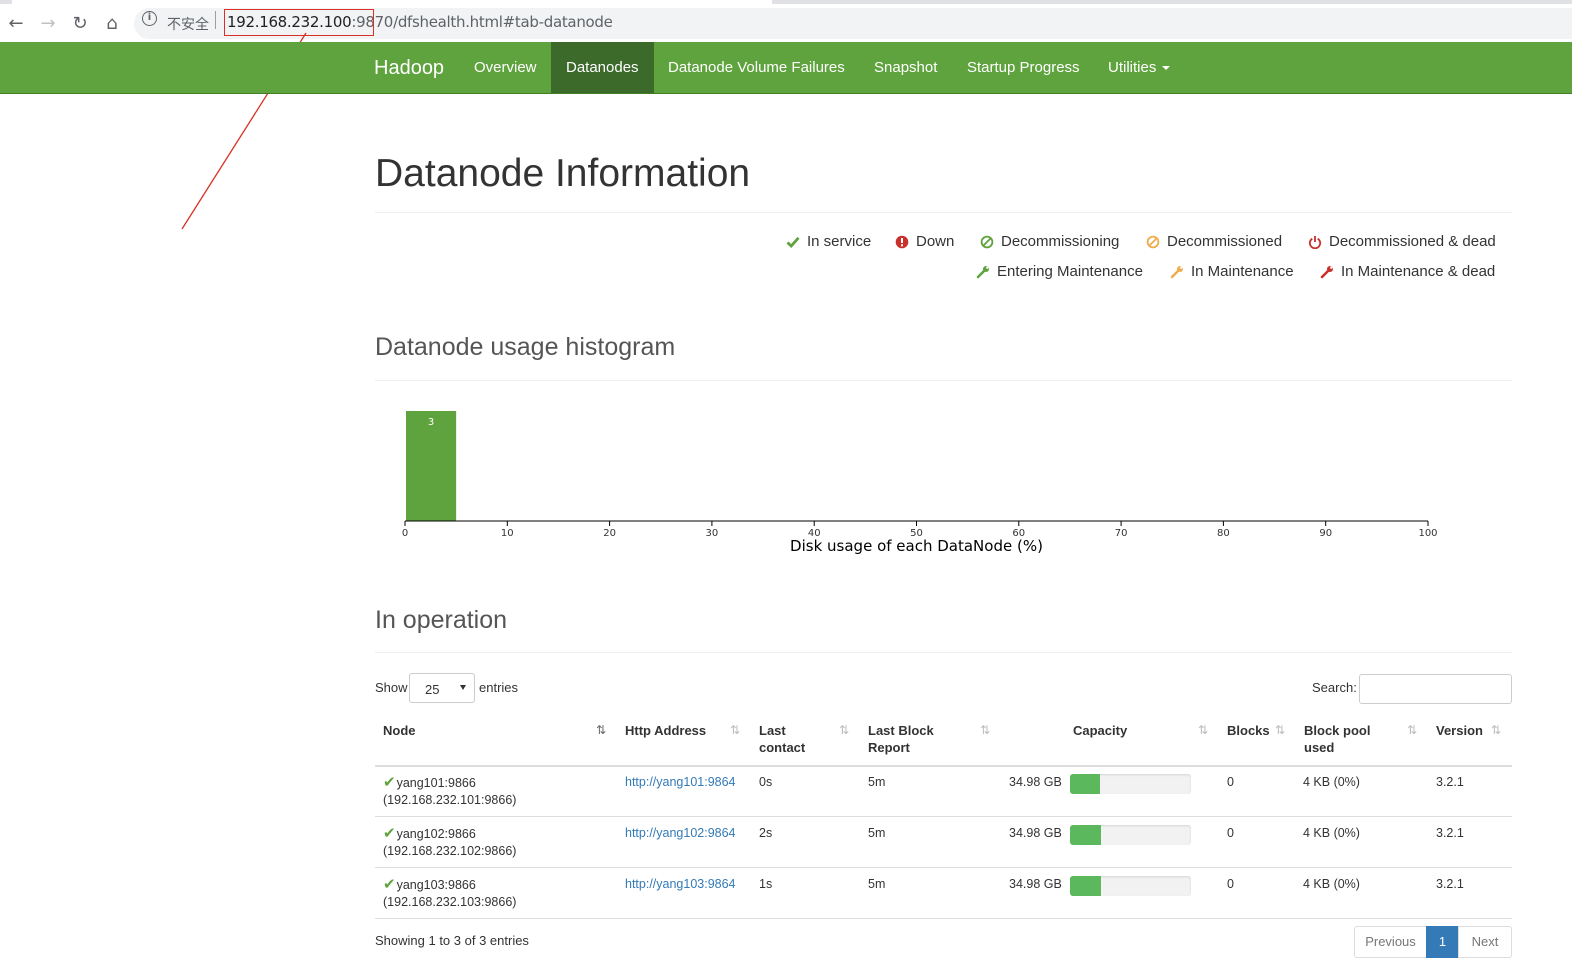 This screenshot has height=973, width=1572. Describe the element at coordinates (463, 687) in the screenshot. I see `dropdown-arrow-icon` at that location.